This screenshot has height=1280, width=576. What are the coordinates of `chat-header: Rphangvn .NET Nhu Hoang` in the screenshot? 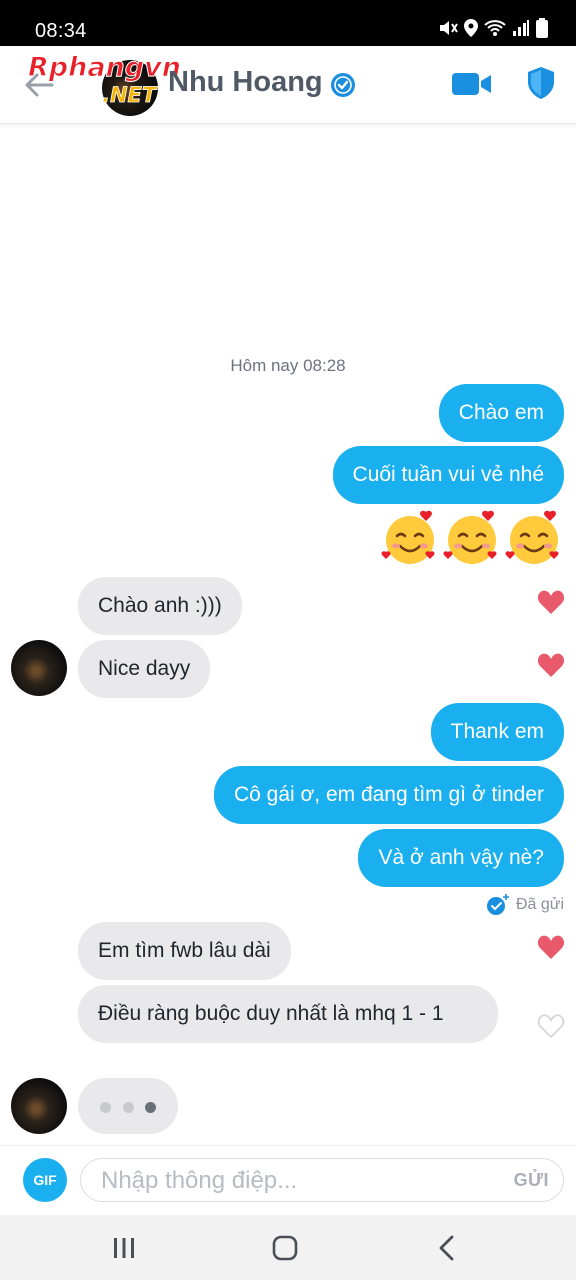 It's located at (288, 85).